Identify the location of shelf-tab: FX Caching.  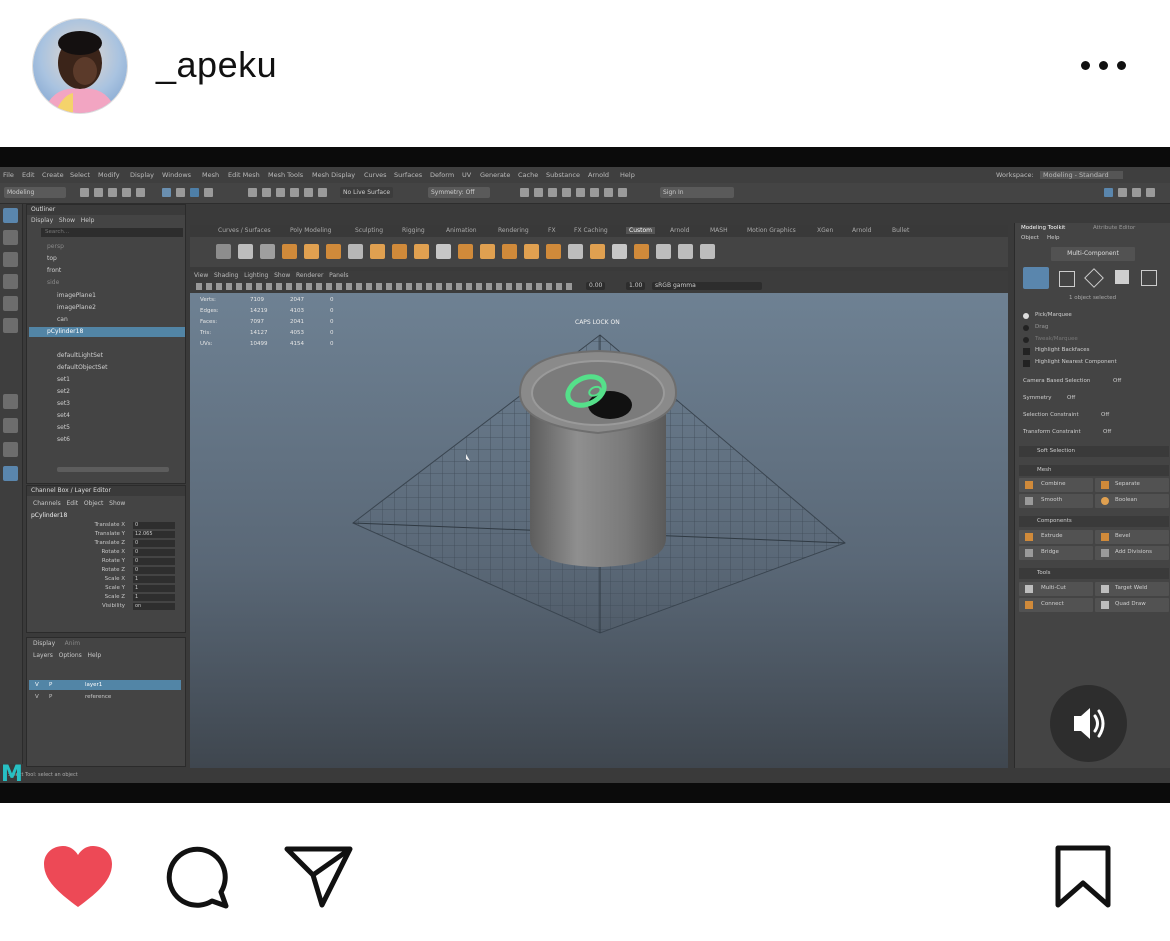
(591, 230).